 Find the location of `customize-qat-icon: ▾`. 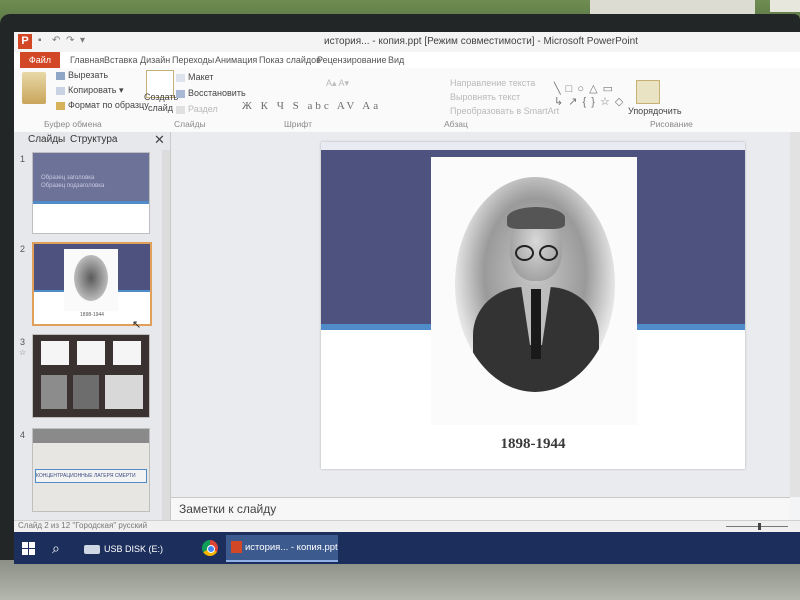

customize-qat-icon: ▾ is located at coordinates (82, 40).